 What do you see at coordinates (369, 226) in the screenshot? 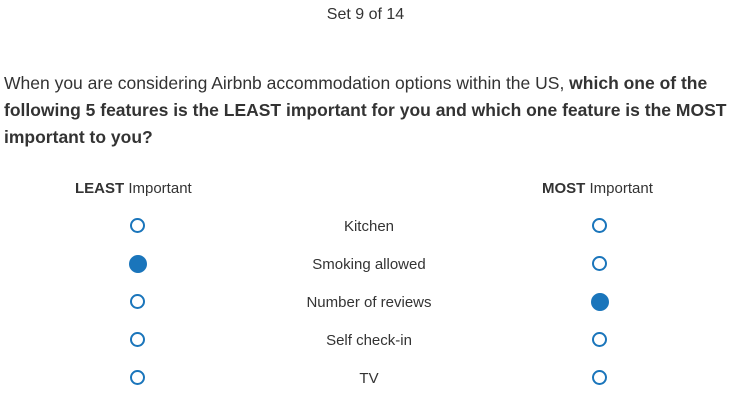
I see `feature-label: Kitchen` at bounding box center [369, 226].